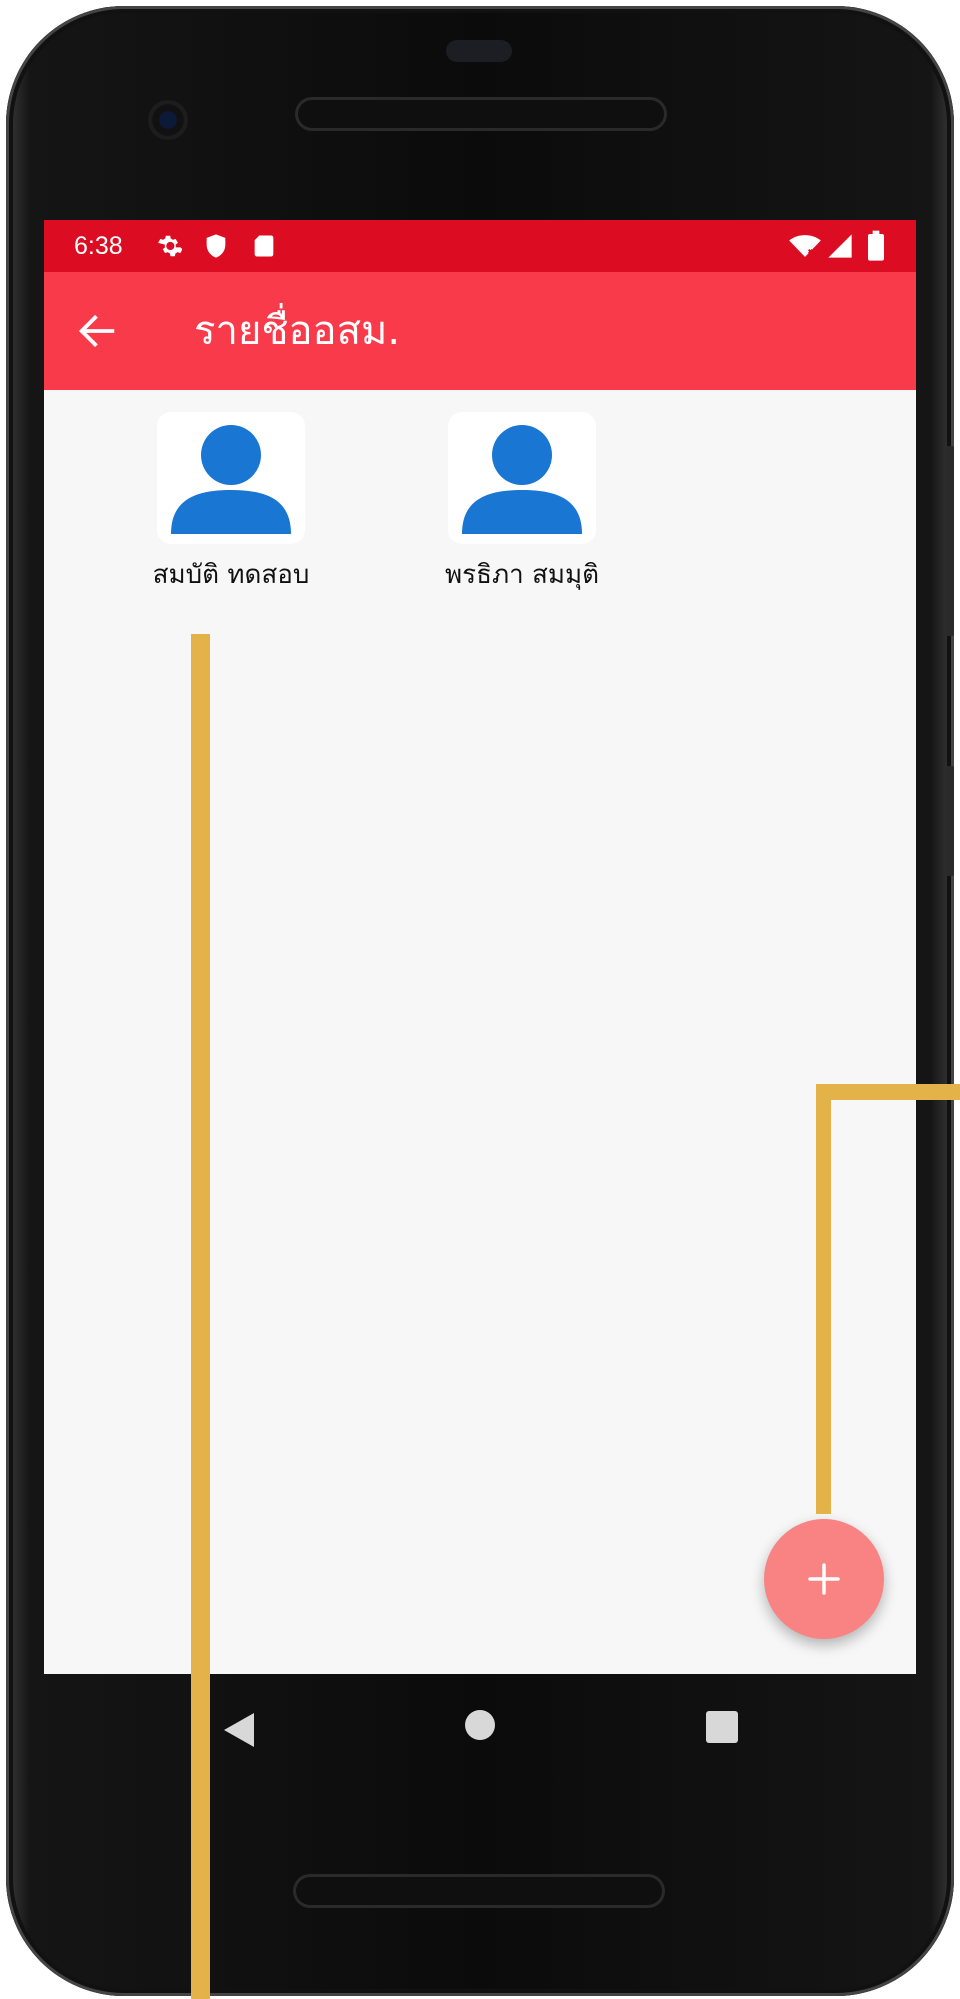  I want to click on status-bar: 6:38, so click(480, 246).